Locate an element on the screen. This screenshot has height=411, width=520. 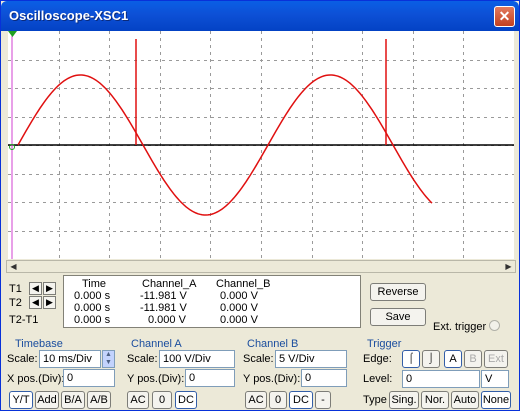
channel-b-zero-button: 0 is located at coordinates (278, 400).